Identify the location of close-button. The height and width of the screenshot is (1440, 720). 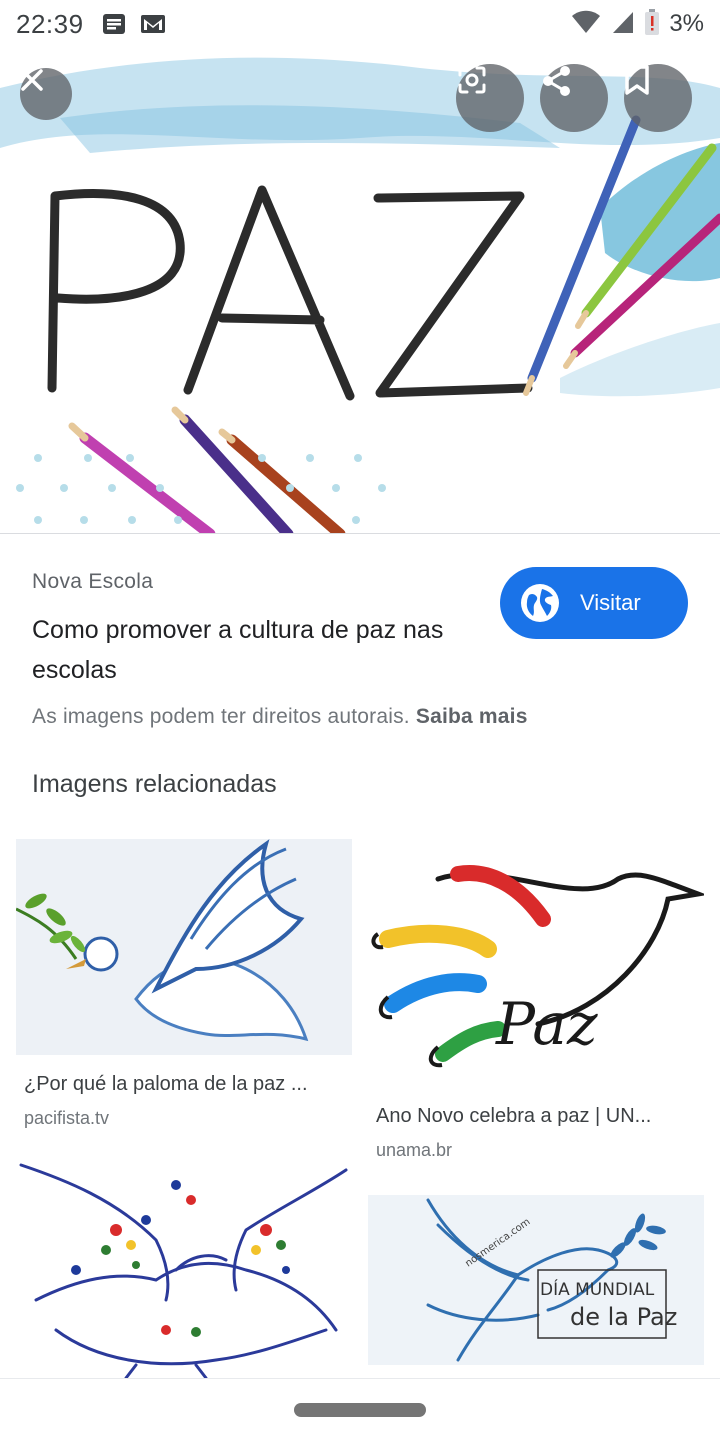
(46, 94).